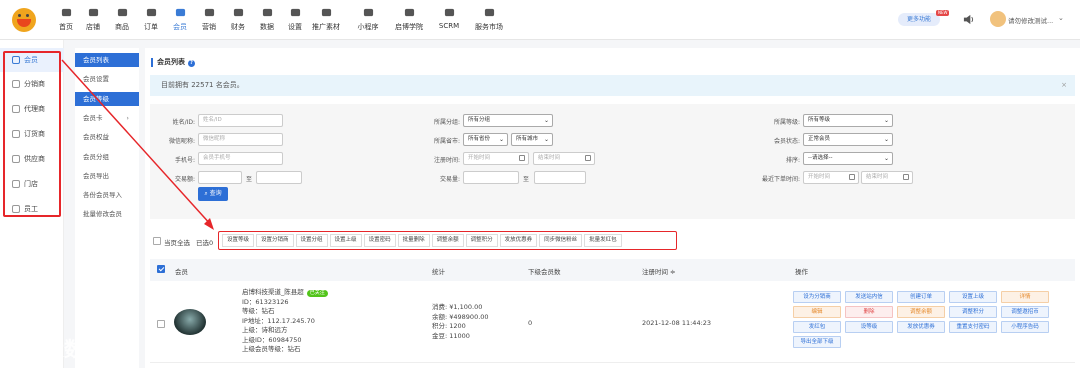 This screenshot has width=1080, height=368. Describe the element at coordinates (485, 139) in the screenshot. I see `province-select: 所有省份 ⌄` at that location.